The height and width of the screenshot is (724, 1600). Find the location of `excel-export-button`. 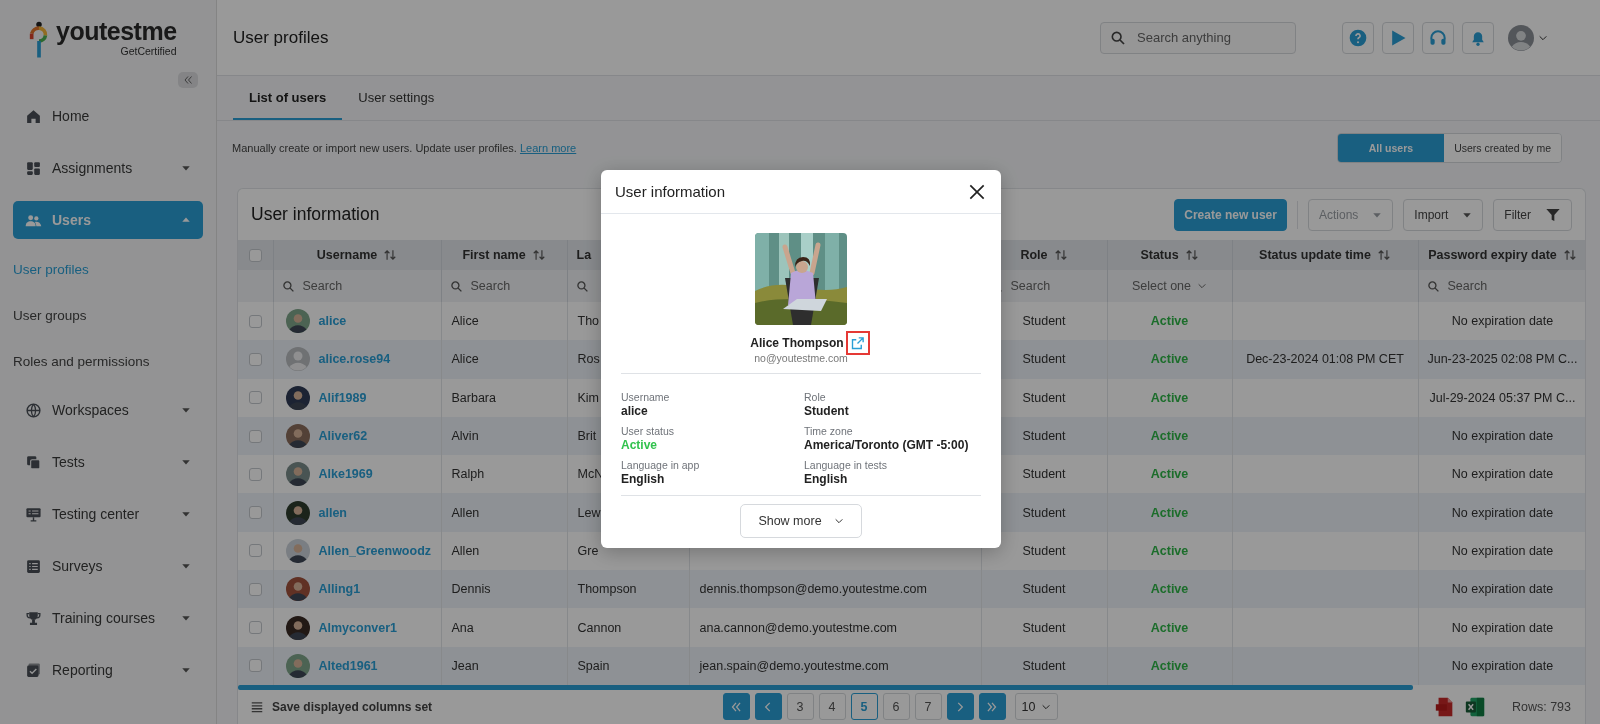

excel-export-button is located at coordinates (1474, 706).